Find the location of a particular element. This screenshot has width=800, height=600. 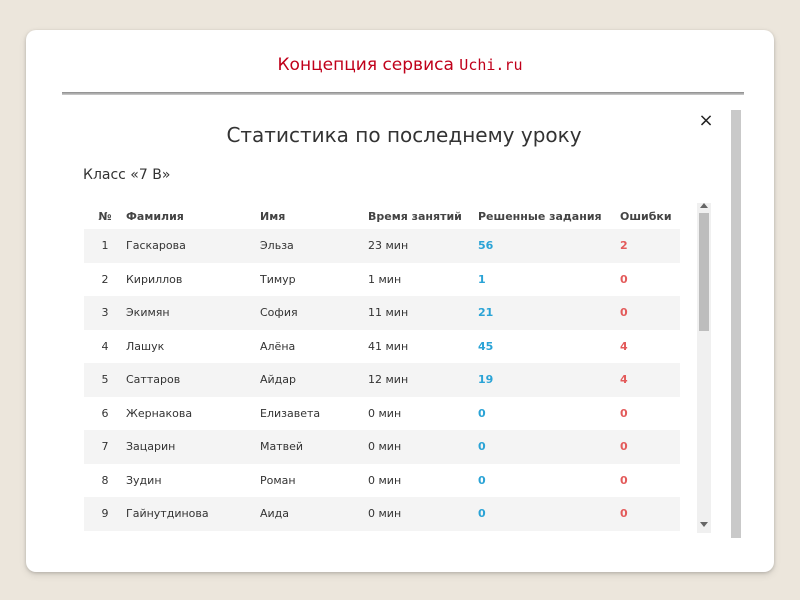

row-solved: 1 is located at coordinates (482, 279).